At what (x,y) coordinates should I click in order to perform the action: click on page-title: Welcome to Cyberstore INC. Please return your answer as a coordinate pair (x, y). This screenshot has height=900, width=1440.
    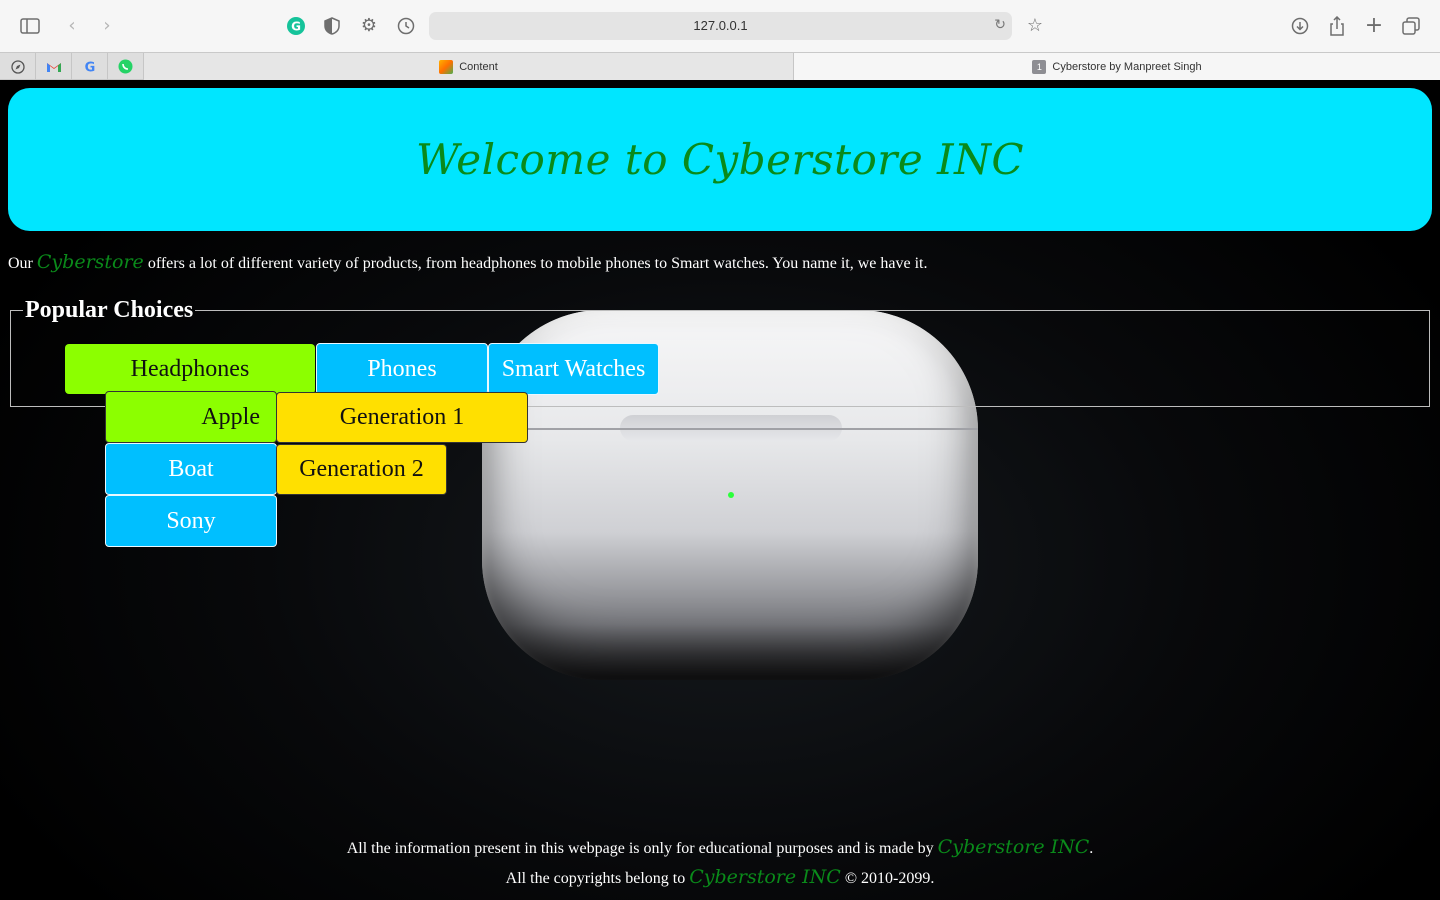
    Looking at the image, I should click on (720, 159).